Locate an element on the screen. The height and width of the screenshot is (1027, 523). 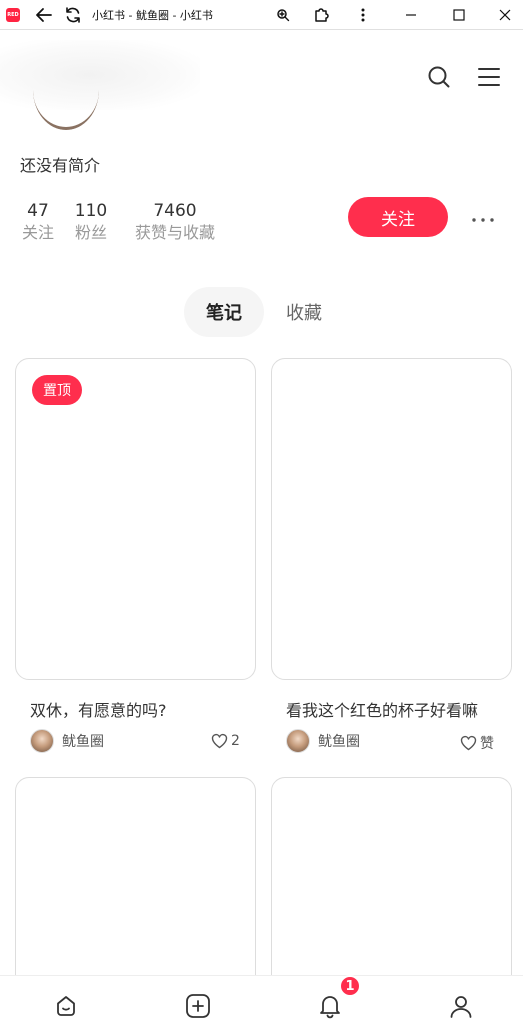
reload-icon is located at coordinates (73, 15).